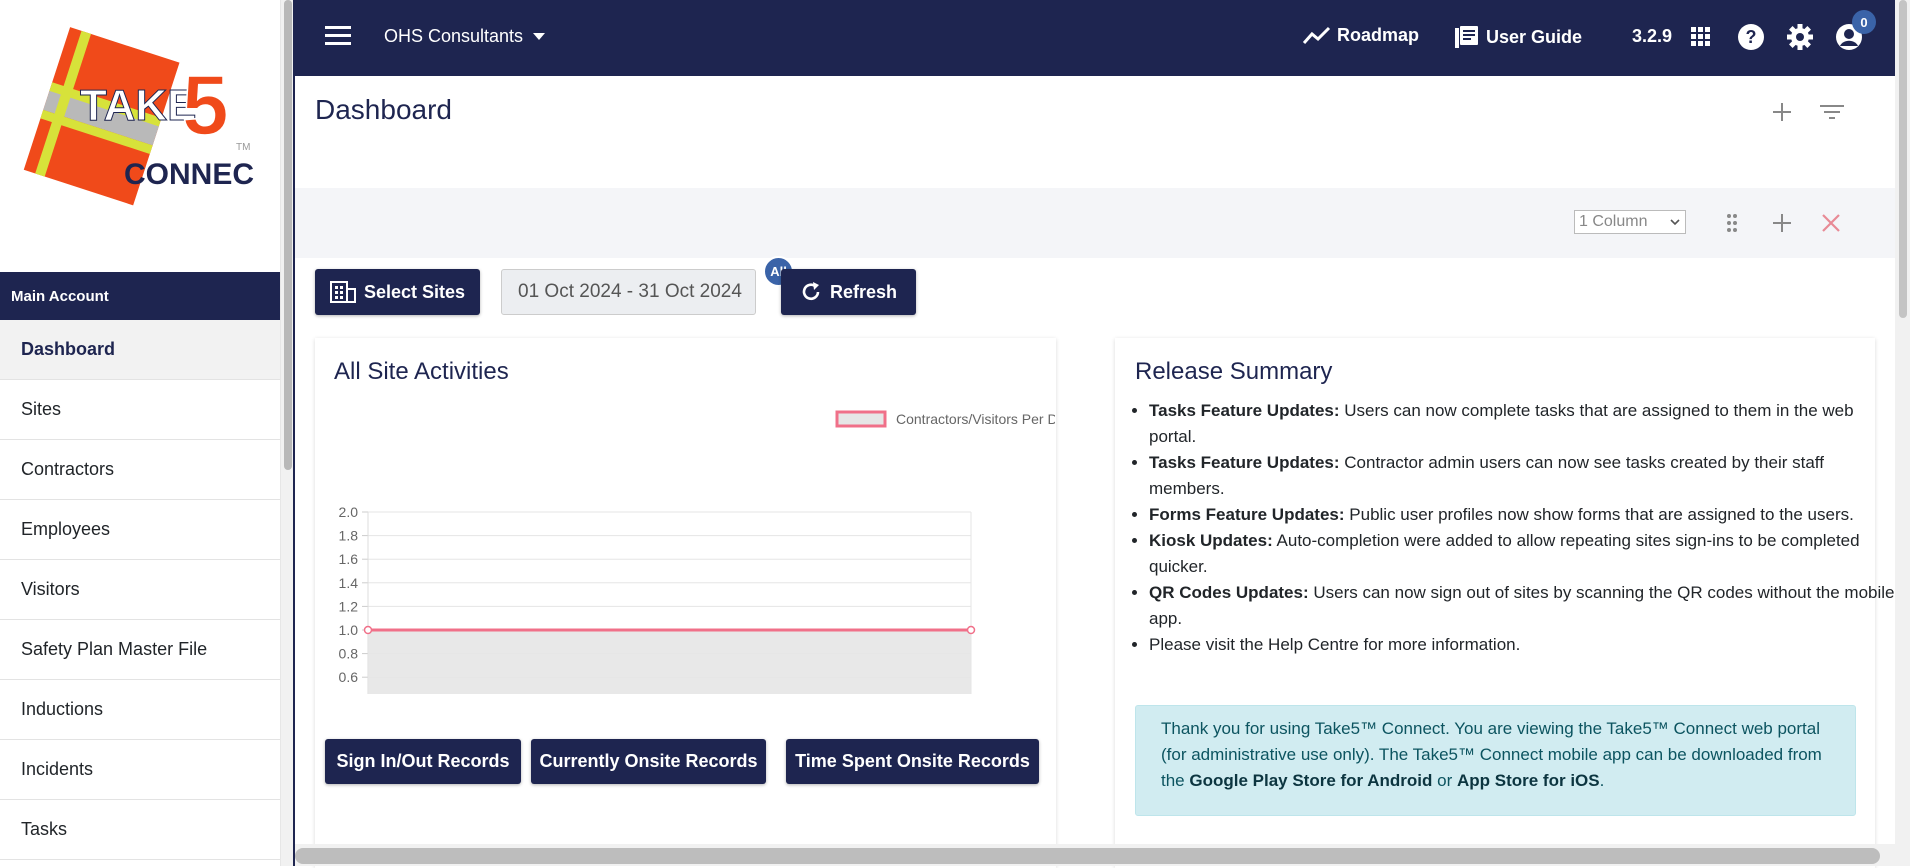 Image resolution: width=1910 pixels, height=868 pixels. What do you see at coordinates (1903, 159) in the screenshot?
I see `page-scrollbar-thumb` at bounding box center [1903, 159].